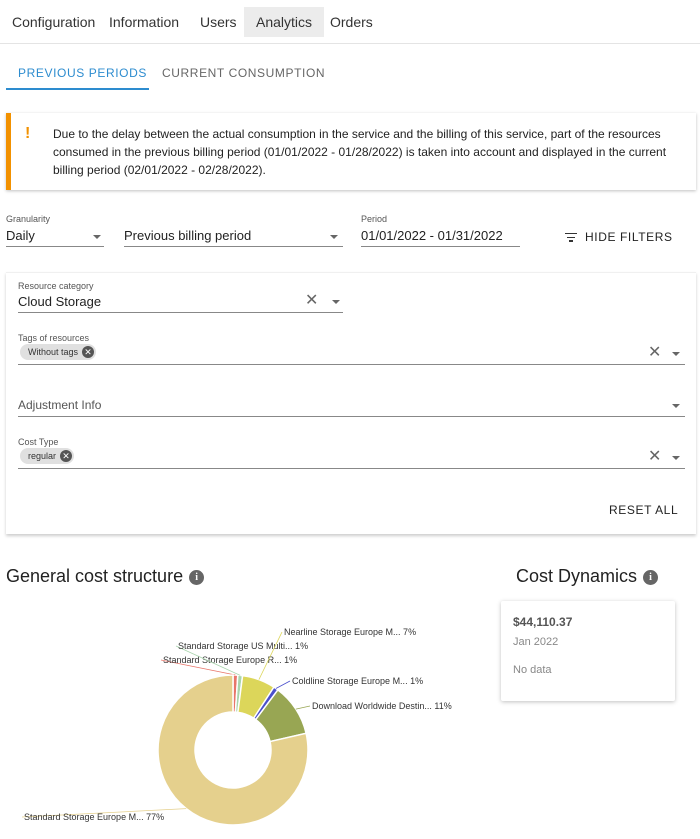  What do you see at coordinates (188, 235) in the screenshot?
I see `period-type-value: Previous billing period` at bounding box center [188, 235].